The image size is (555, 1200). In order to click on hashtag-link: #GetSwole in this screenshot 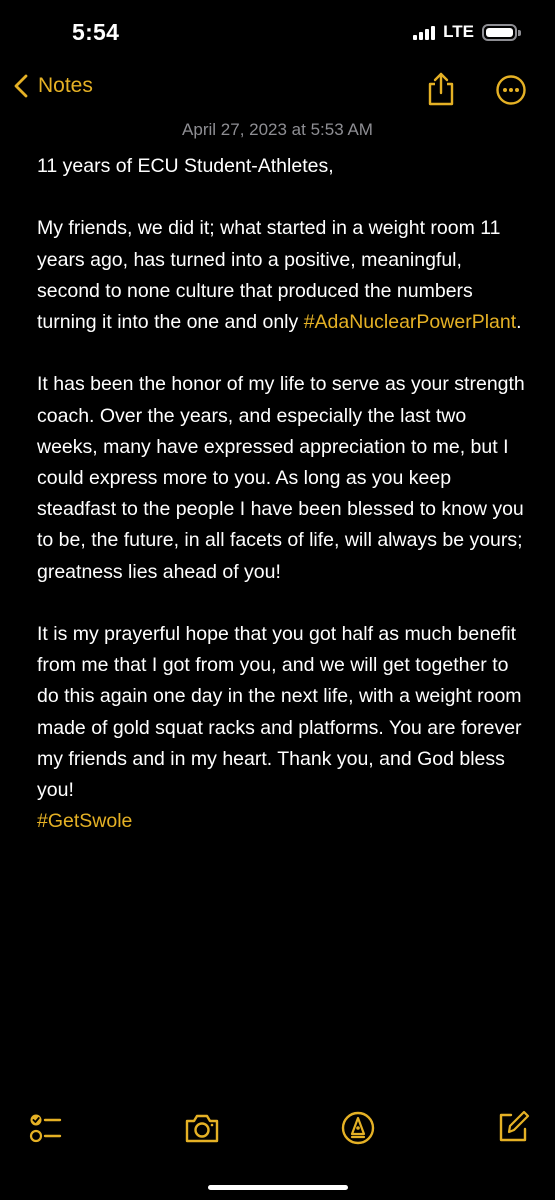, I will do `click(282, 821)`.